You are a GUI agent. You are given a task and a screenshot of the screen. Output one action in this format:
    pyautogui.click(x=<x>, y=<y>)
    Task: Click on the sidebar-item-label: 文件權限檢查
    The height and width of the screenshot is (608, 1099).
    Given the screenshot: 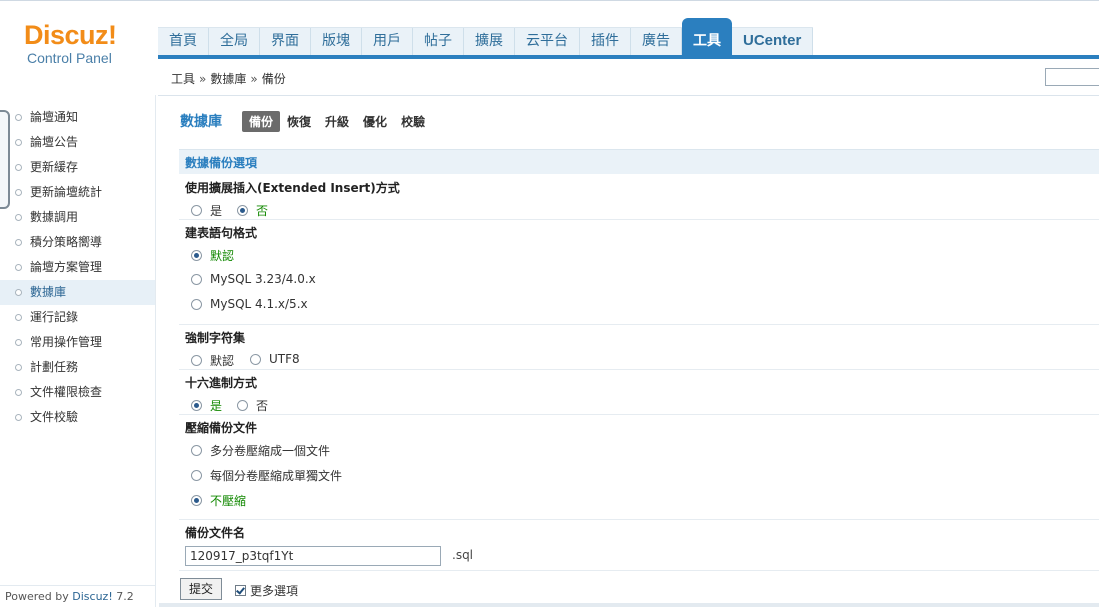 What is the action you would take?
    pyautogui.click(x=66, y=392)
    